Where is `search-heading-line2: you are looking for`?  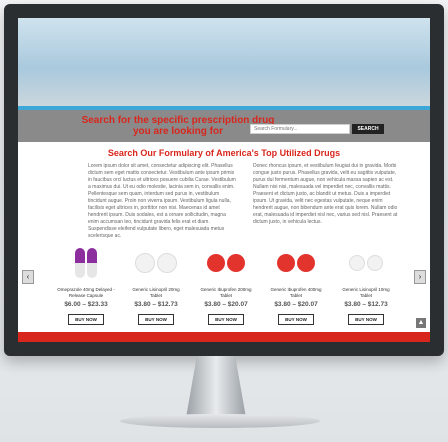 search-heading-line2: you are looking for is located at coordinates (177, 131).